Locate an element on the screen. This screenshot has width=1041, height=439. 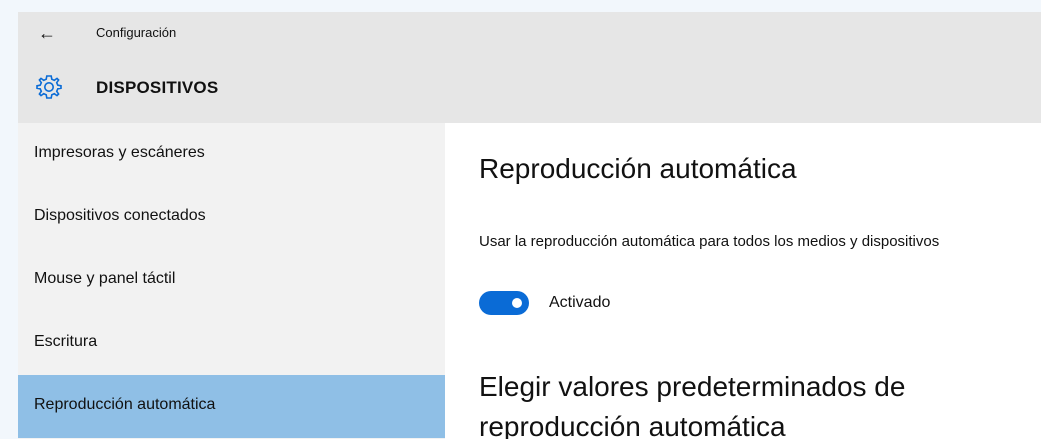
toggle-knob is located at coordinates (517, 303).